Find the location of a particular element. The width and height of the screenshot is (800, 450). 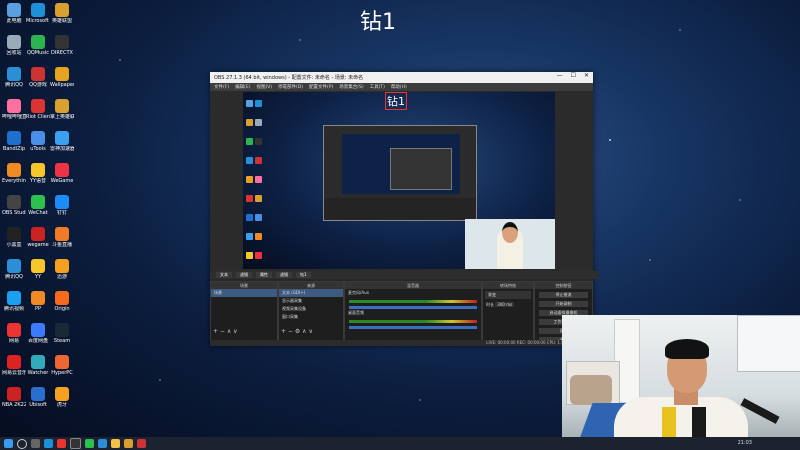

volume-slider is located at coordinates (413, 327).